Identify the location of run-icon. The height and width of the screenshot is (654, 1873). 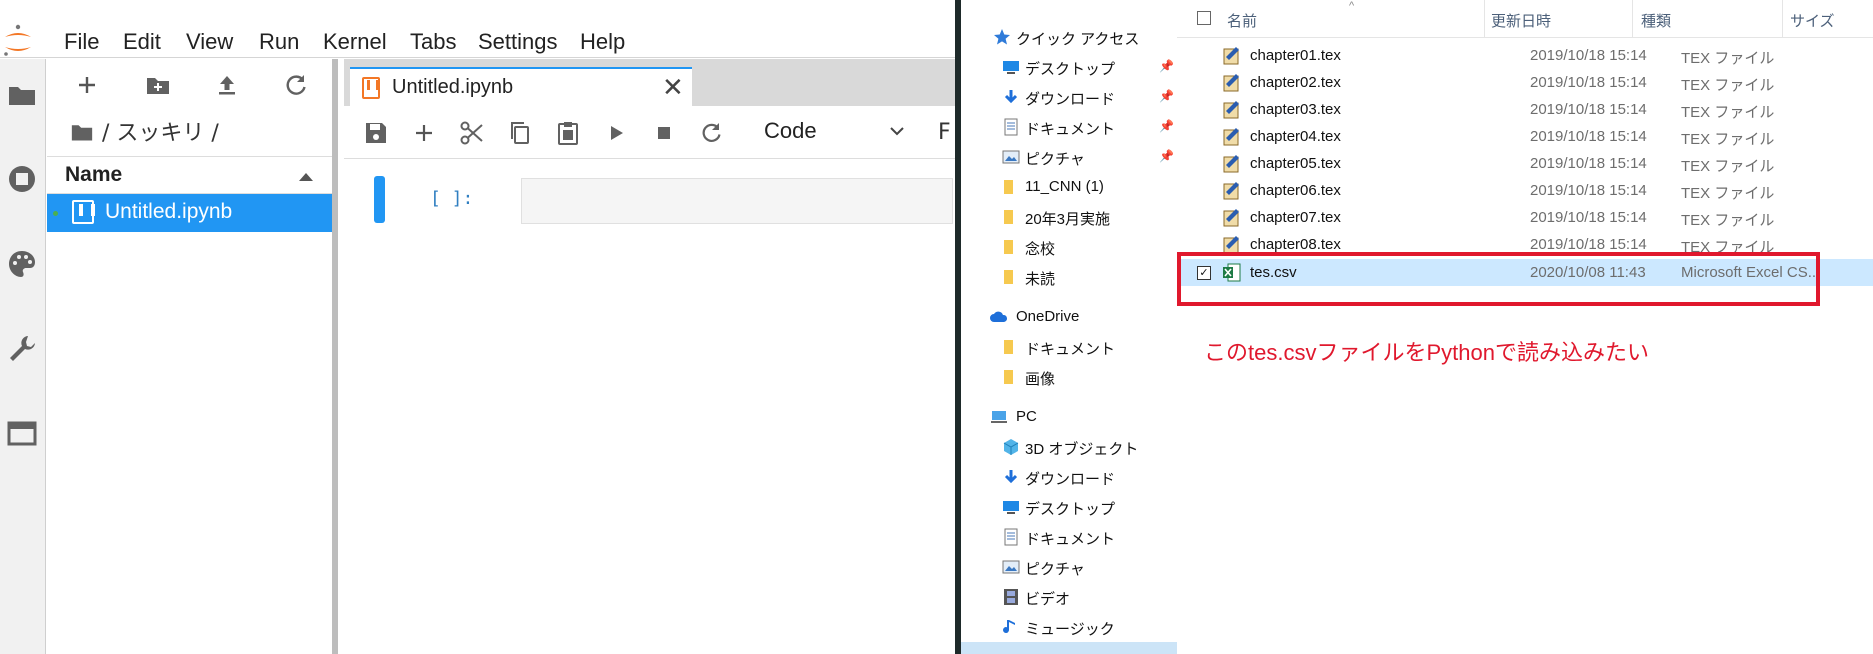
(616, 133).